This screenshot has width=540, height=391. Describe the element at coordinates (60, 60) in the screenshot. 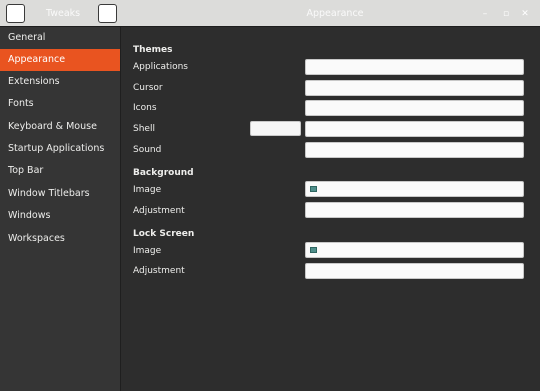

I see `sidebar-item-appearance: Appearance` at that location.